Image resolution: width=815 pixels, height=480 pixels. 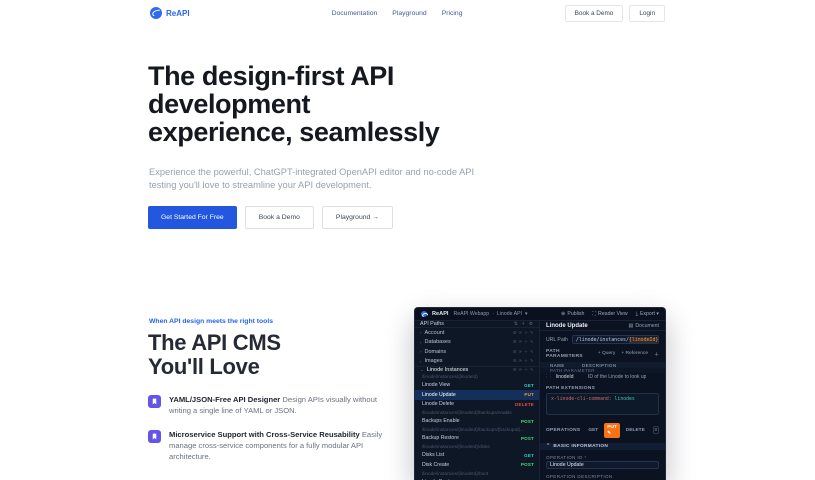 I want to click on project-name: Linode API, so click(x=509, y=314).